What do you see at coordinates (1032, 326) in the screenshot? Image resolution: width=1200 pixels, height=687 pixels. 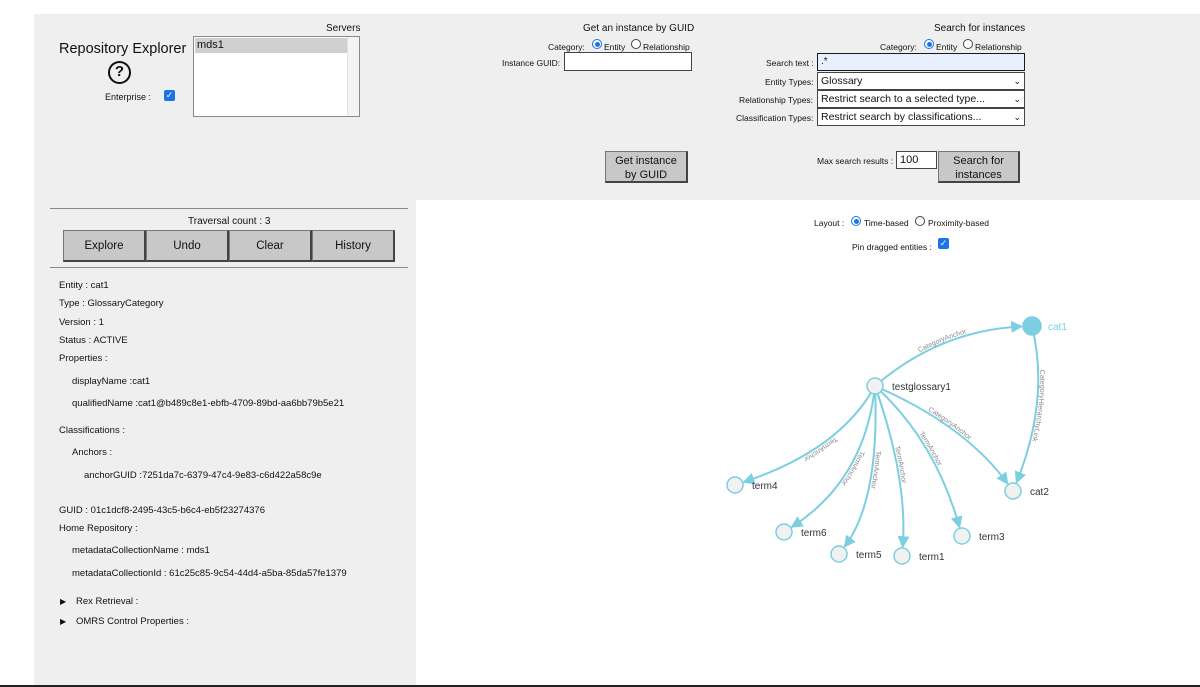 I see `graph-node-cat1` at bounding box center [1032, 326].